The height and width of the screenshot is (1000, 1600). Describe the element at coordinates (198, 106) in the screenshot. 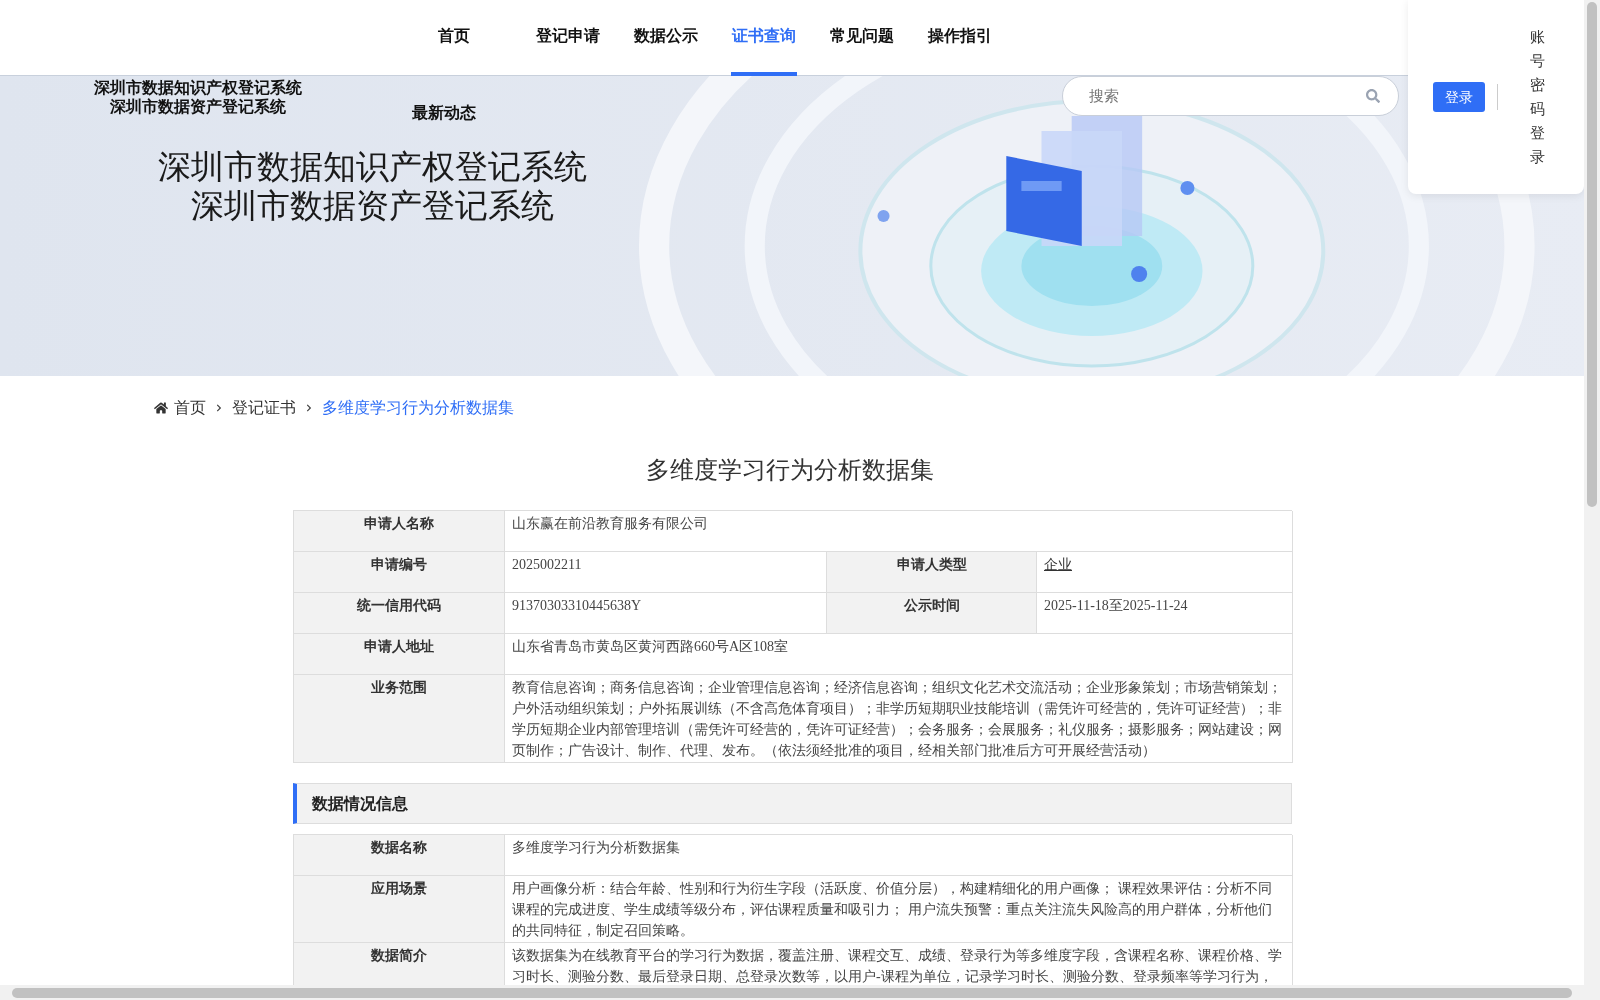

I see `site-title: 深圳市数据资产登记系统` at that location.